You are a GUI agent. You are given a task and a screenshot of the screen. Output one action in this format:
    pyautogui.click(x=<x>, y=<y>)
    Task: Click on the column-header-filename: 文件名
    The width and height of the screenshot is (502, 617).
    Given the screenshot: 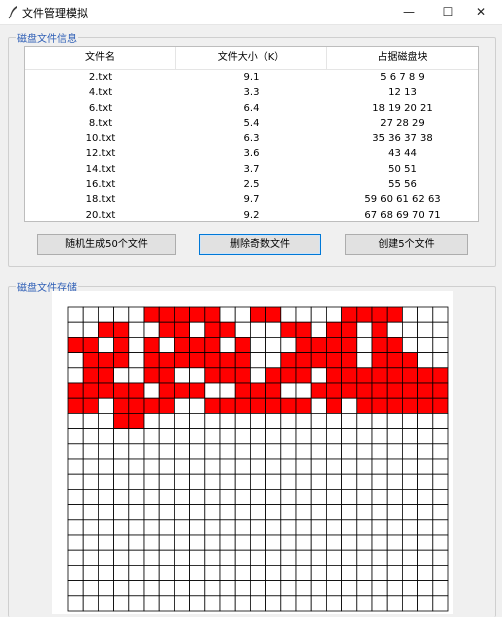 What is the action you would take?
    pyautogui.click(x=100, y=58)
    